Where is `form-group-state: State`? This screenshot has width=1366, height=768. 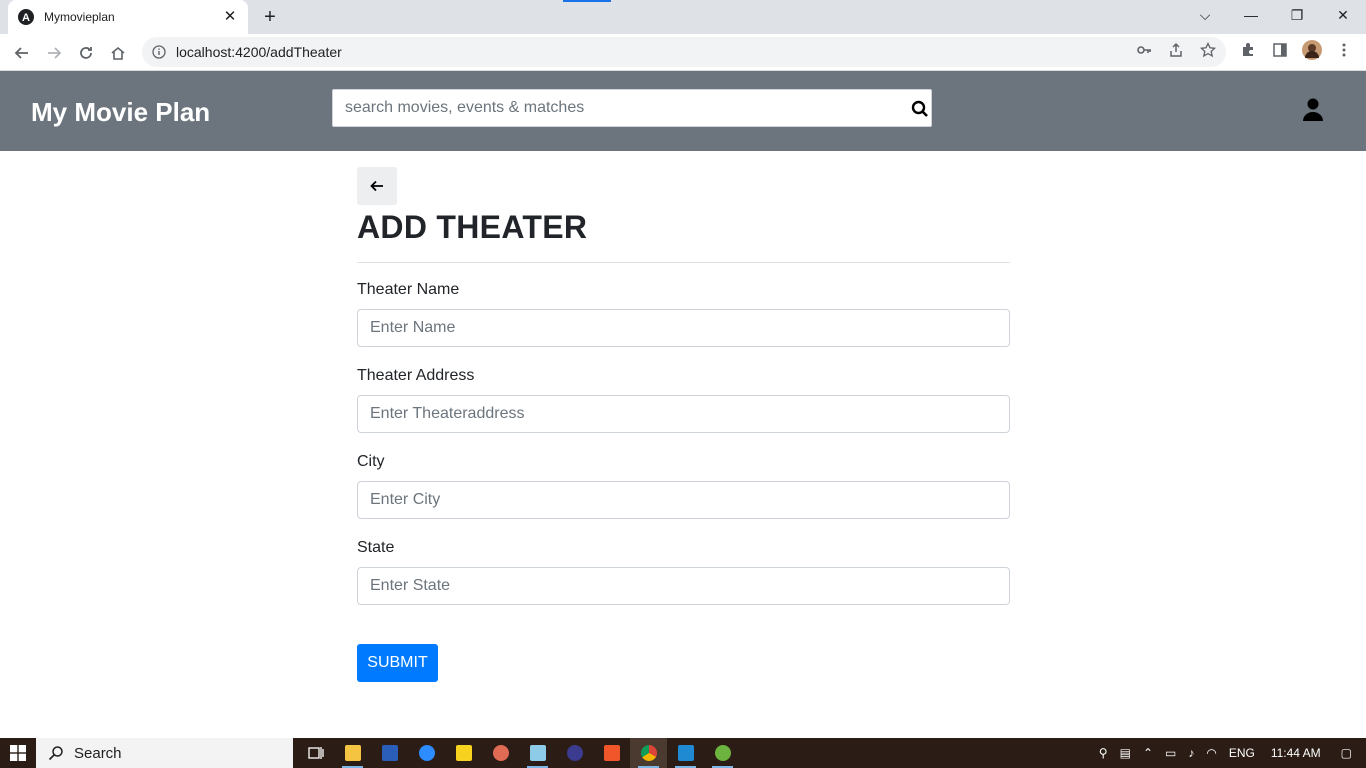
form-group-state: State is located at coordinates (683, 572).